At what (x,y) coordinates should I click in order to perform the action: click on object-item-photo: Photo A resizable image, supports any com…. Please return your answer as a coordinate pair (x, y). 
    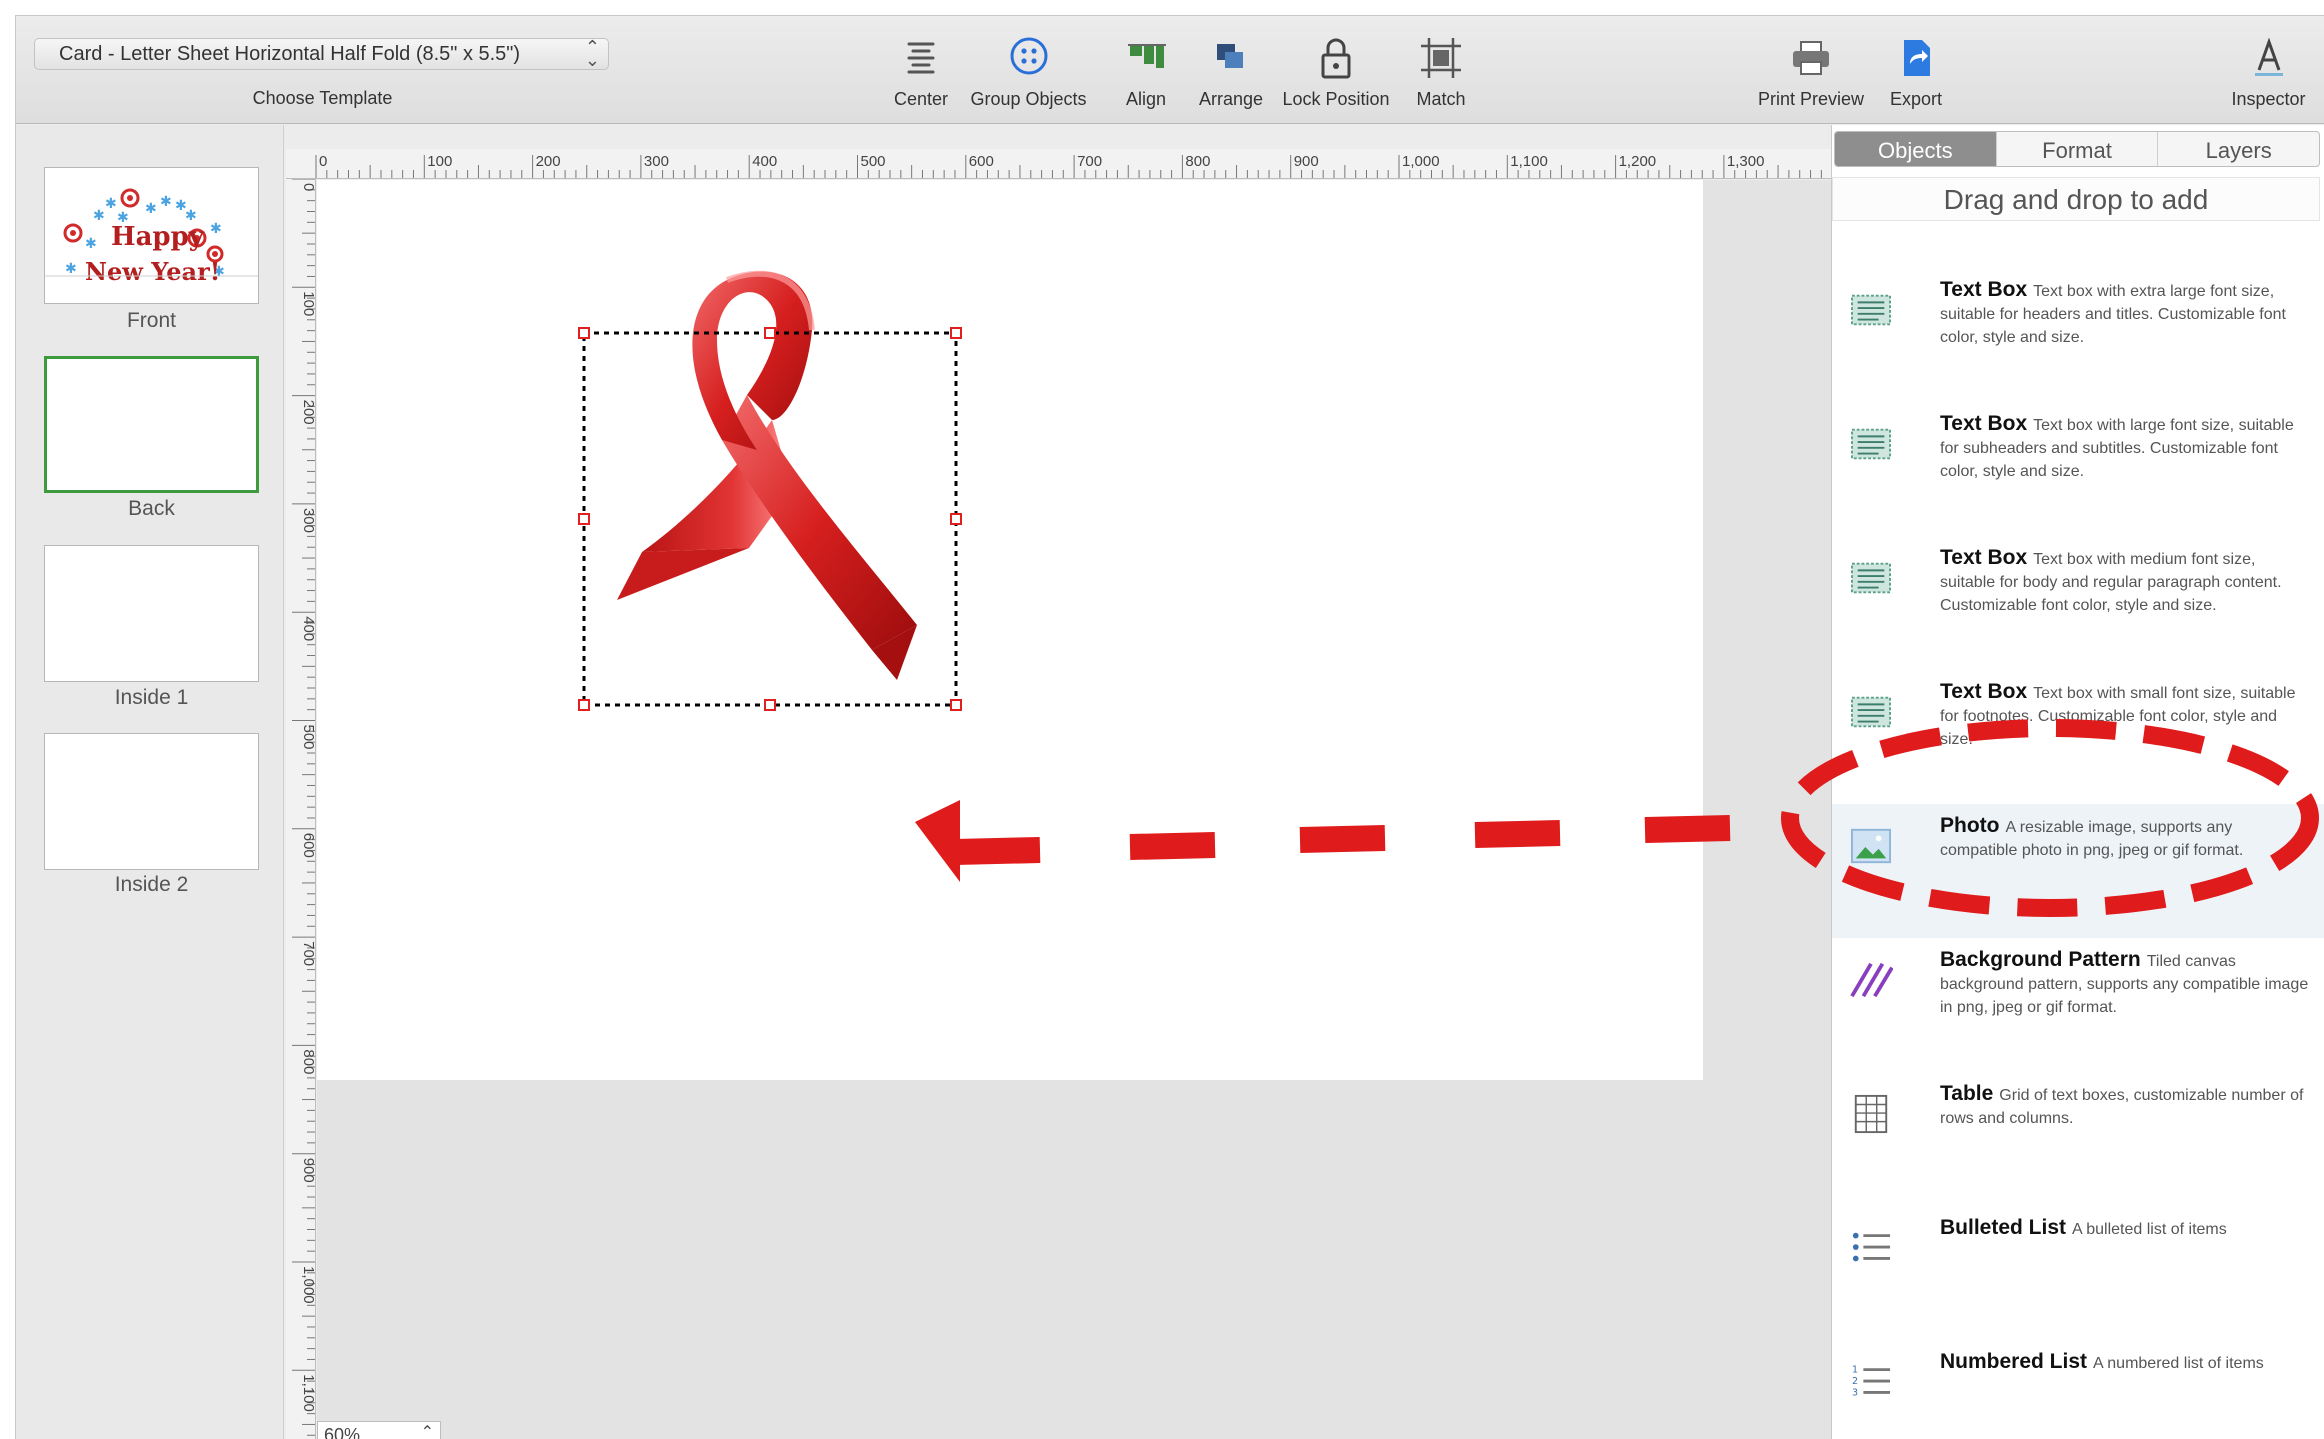
    Looking at the image, I should click on (2078, 871).